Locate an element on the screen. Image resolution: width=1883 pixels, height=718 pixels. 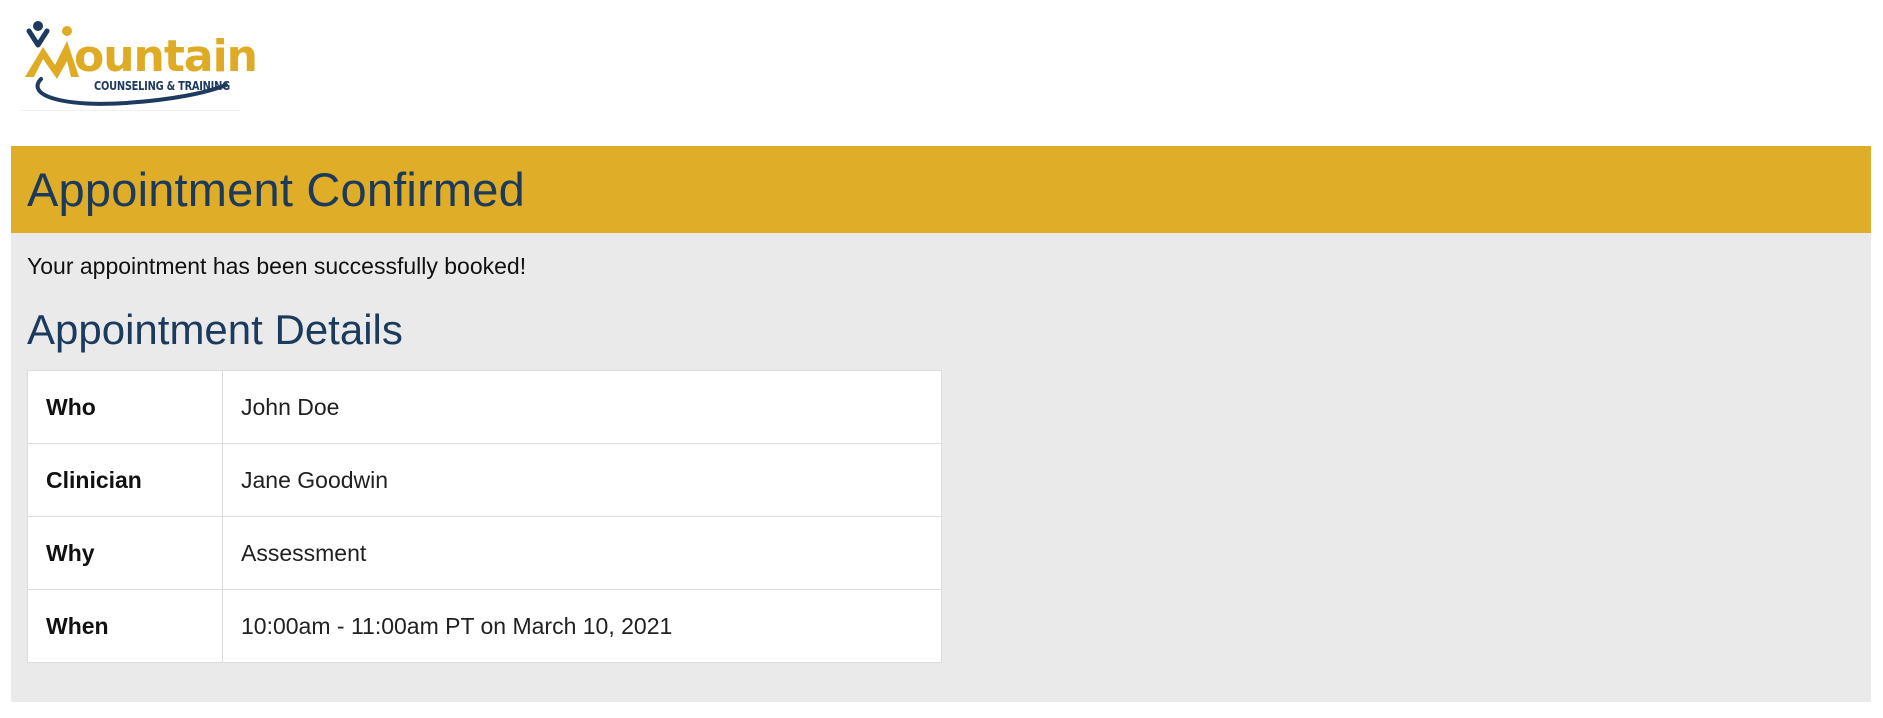
row-value-why: Assessment is located at coordinates (582, 553).